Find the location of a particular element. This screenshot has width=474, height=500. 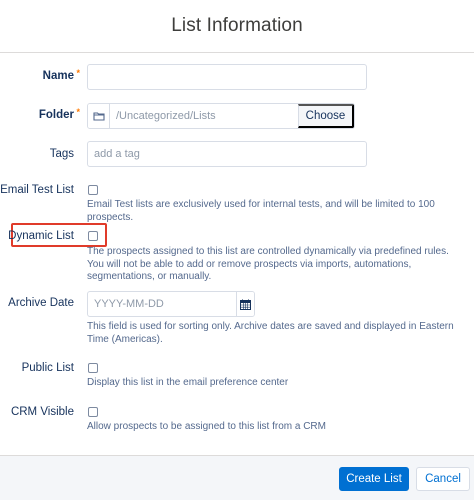

tags-label: Tags is located at coordinates (61, 154).